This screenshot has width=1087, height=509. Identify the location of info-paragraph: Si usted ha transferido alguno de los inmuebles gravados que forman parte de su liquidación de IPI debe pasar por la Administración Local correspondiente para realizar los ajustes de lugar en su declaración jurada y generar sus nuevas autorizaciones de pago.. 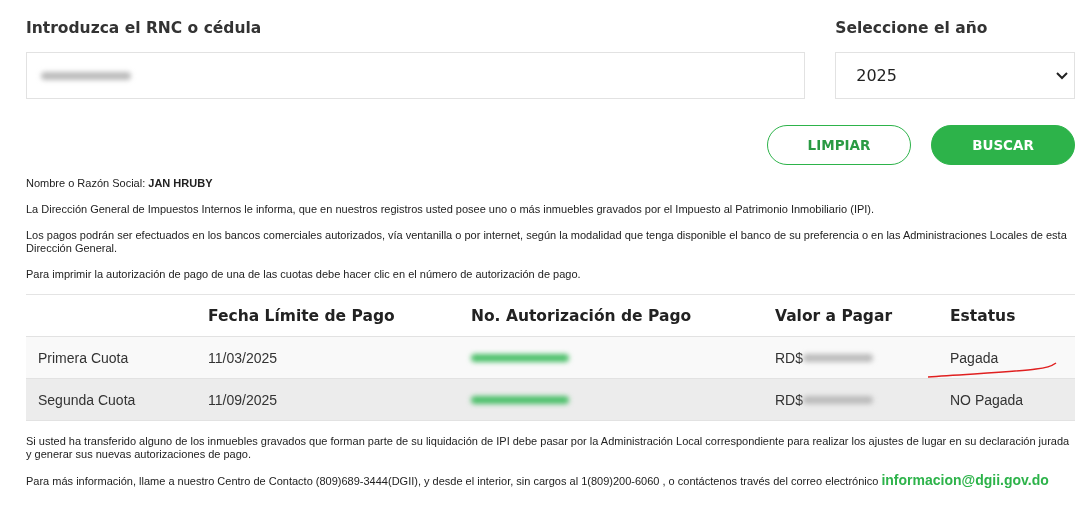
(548, 448).